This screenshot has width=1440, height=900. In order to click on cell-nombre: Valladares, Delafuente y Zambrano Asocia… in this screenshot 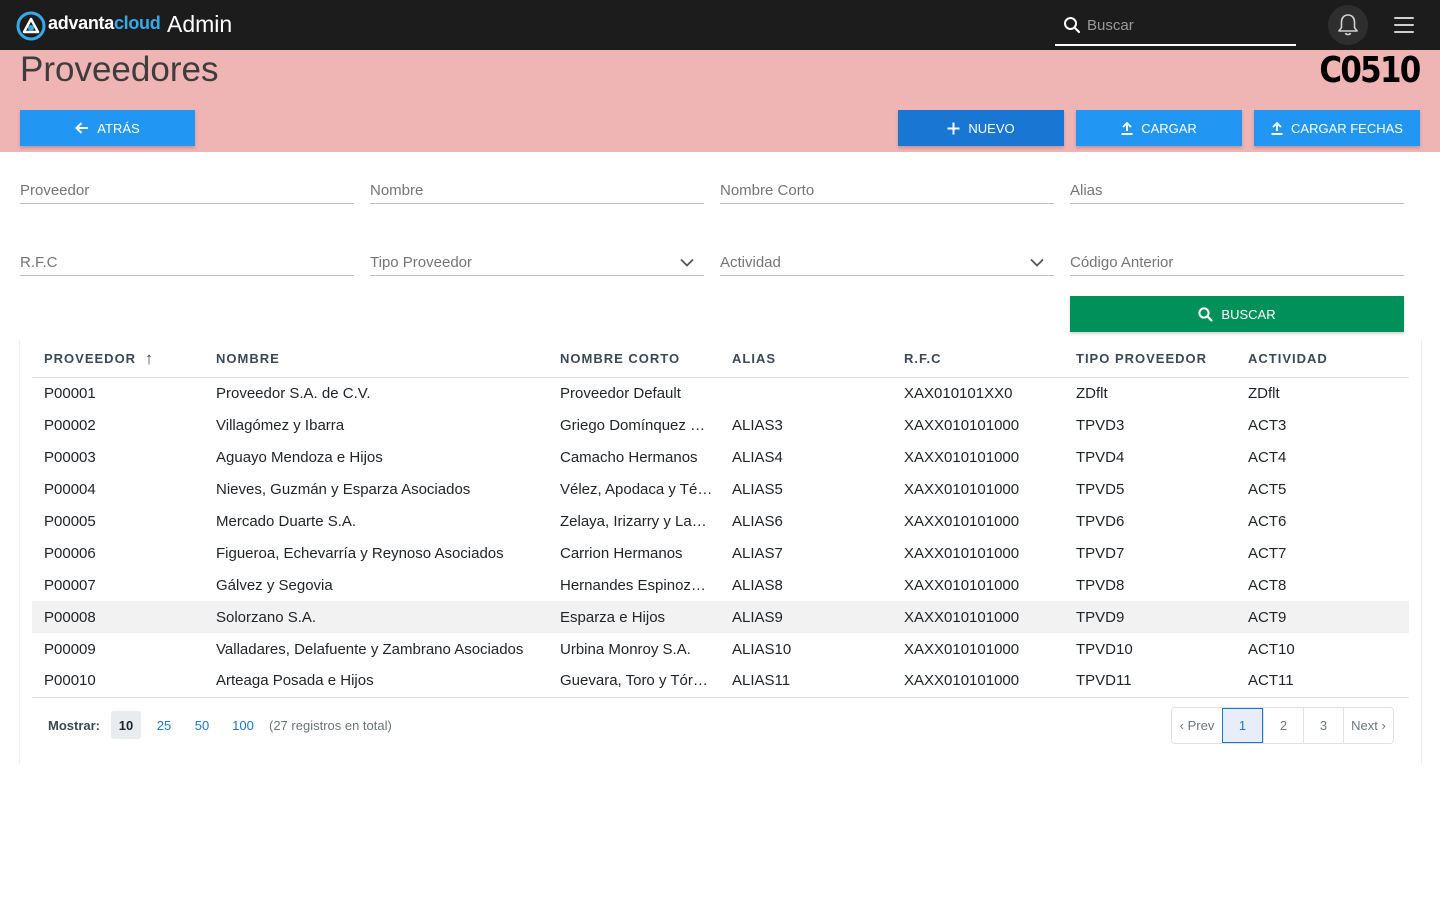, I will do `click(370, 649)`.